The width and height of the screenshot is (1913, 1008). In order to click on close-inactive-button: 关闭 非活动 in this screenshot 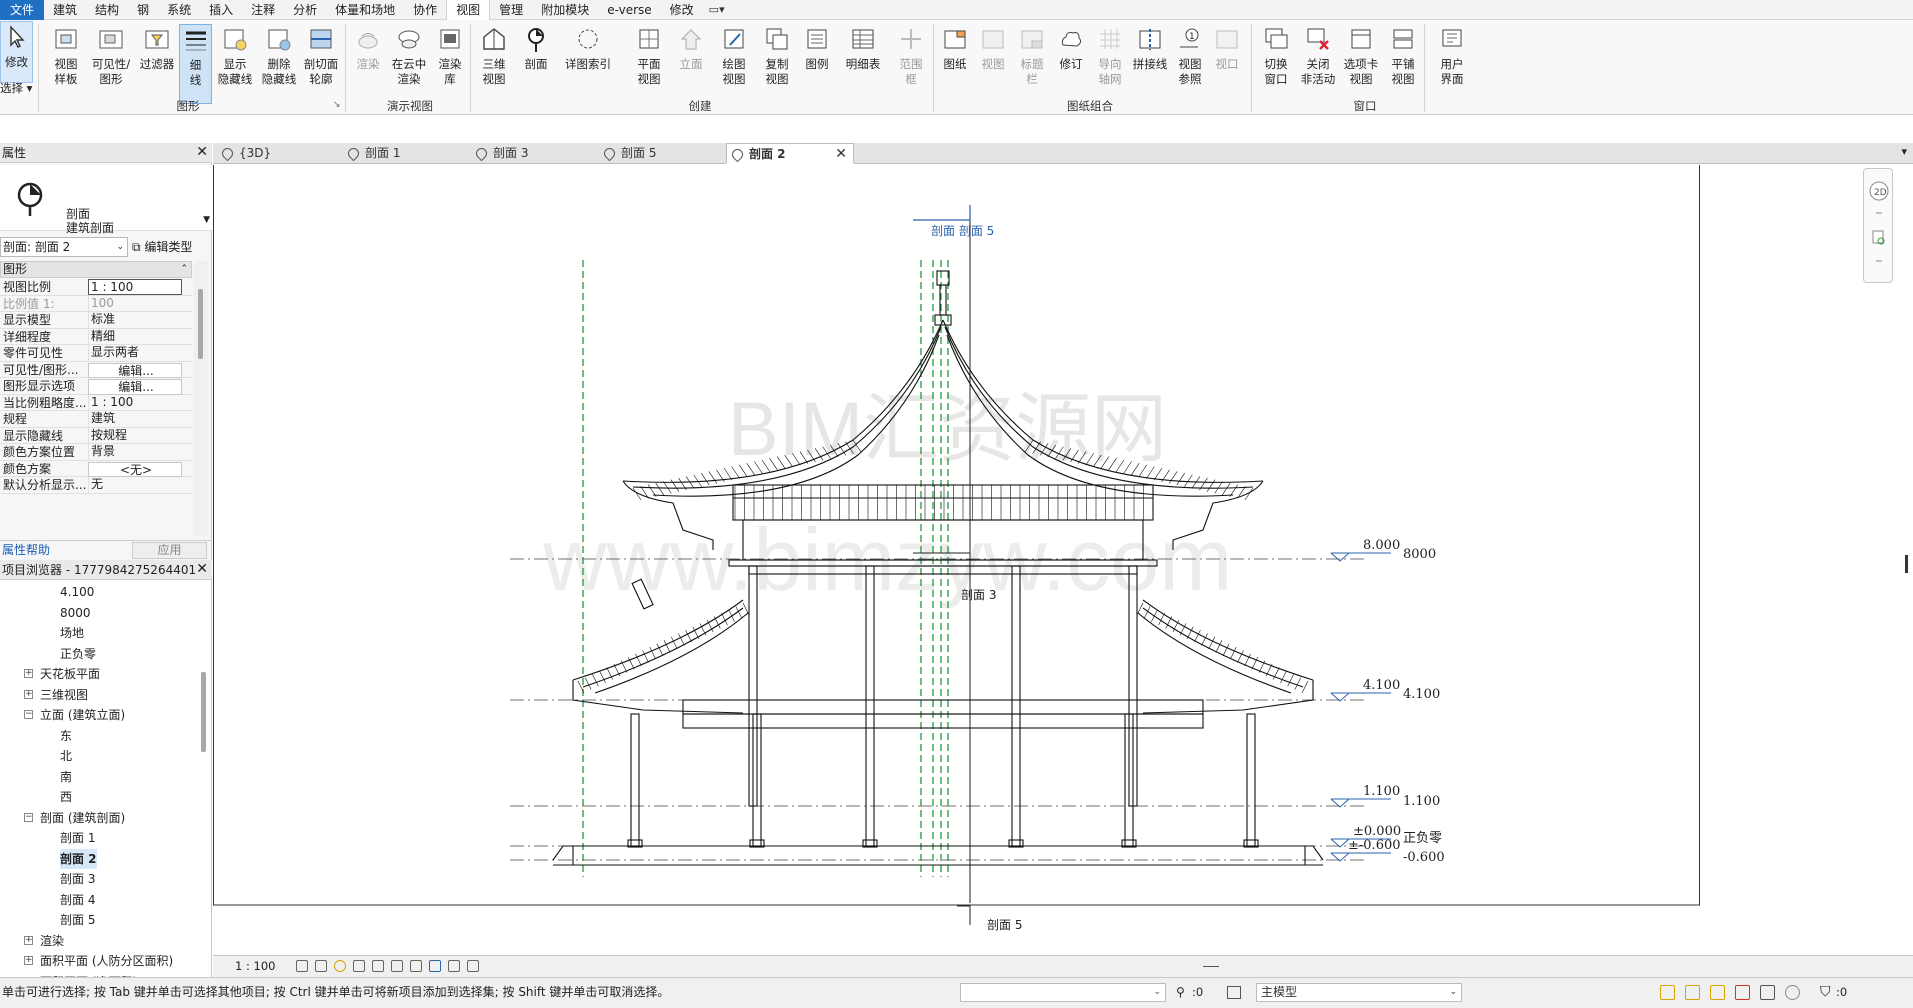, I will do `click(1318, 64)`.